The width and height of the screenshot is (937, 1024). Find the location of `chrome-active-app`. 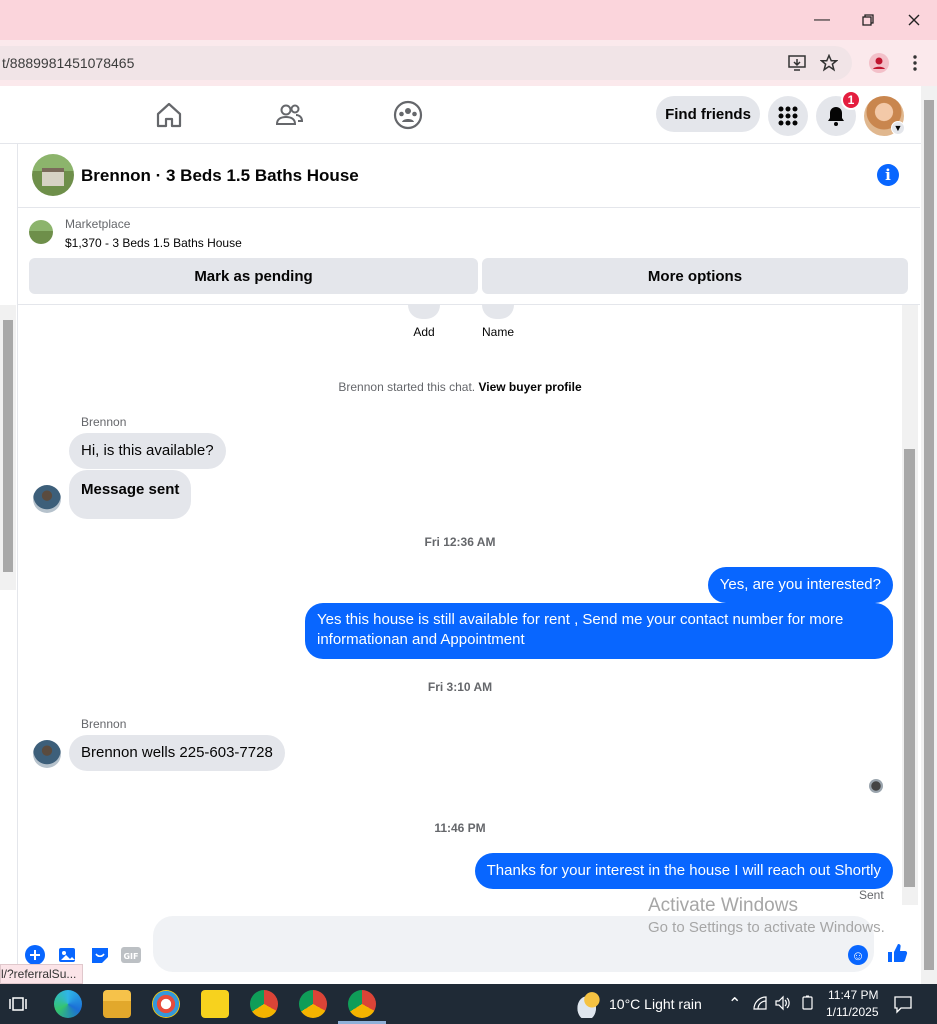

chrome-active-app is located at coordinates (362, 1004).